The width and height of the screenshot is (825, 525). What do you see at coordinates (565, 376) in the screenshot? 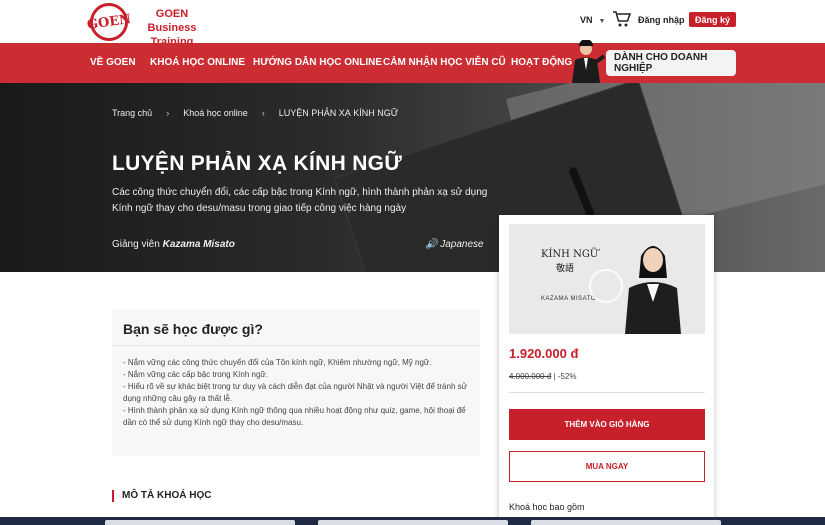
I see `discount-badge: | -52%` at bounding box center [565, 376].